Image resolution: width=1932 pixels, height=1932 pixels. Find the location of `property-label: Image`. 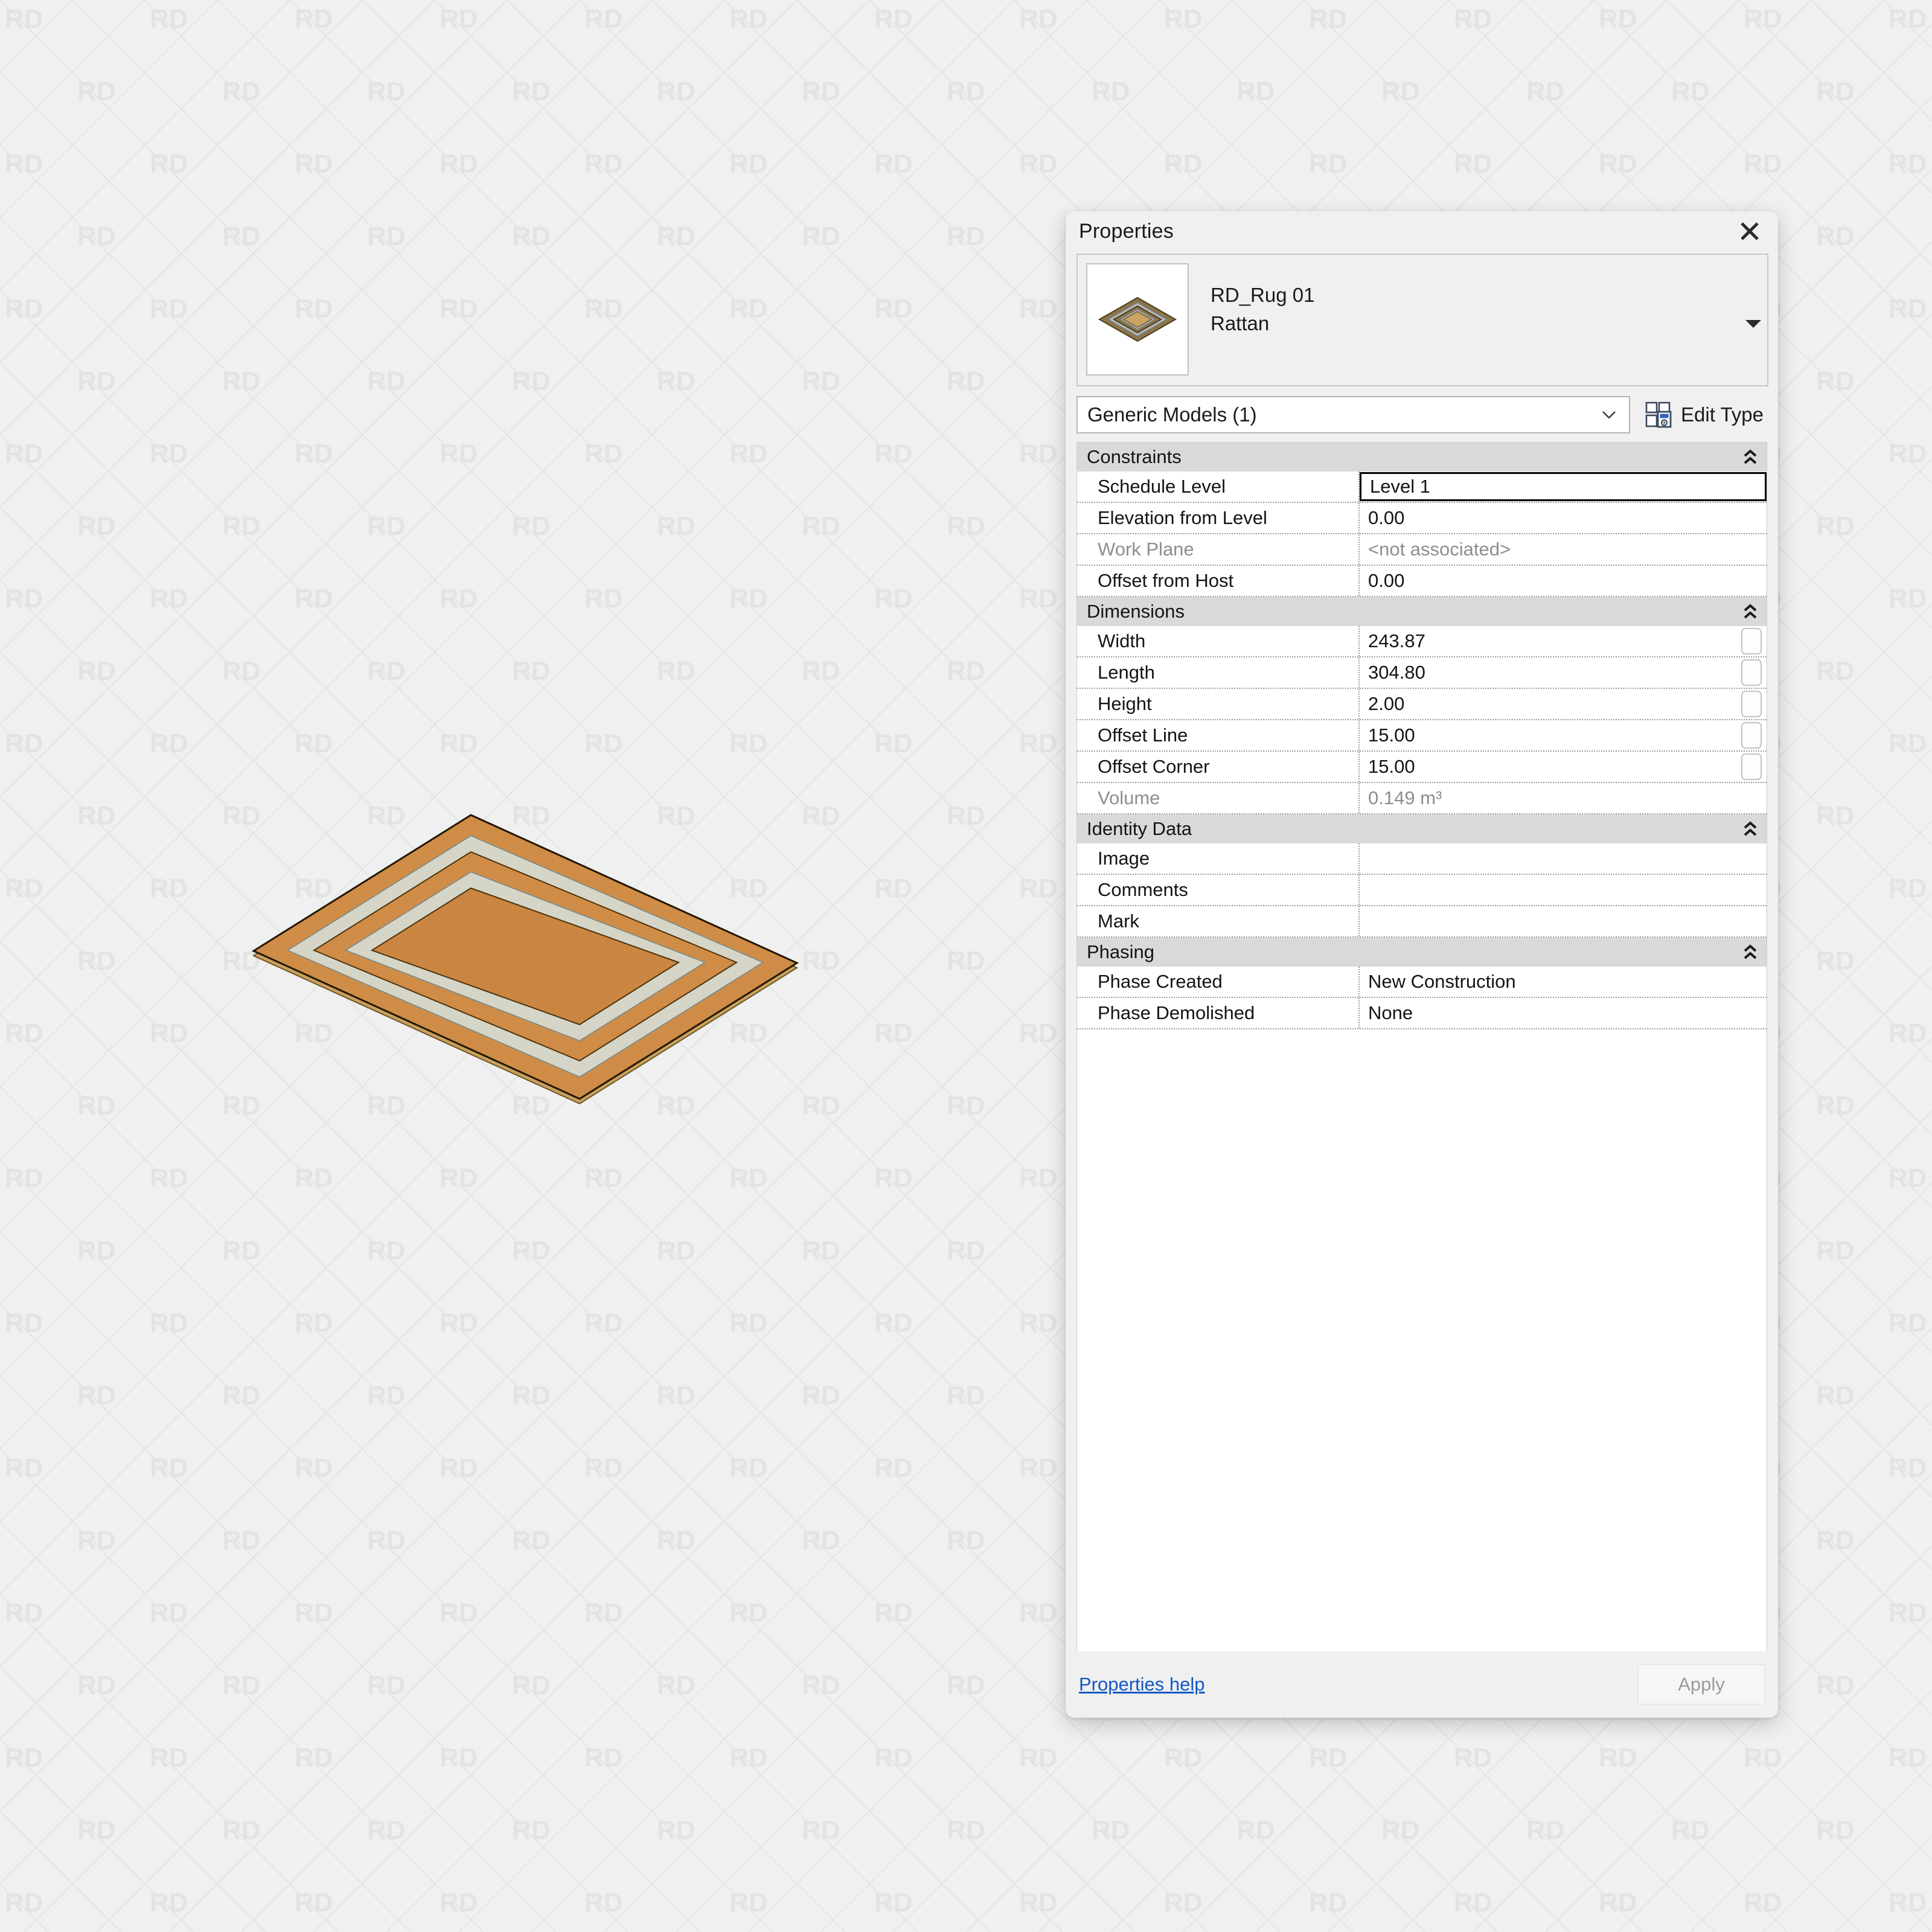

property-label: Image is located at coordinates (1218, 858).